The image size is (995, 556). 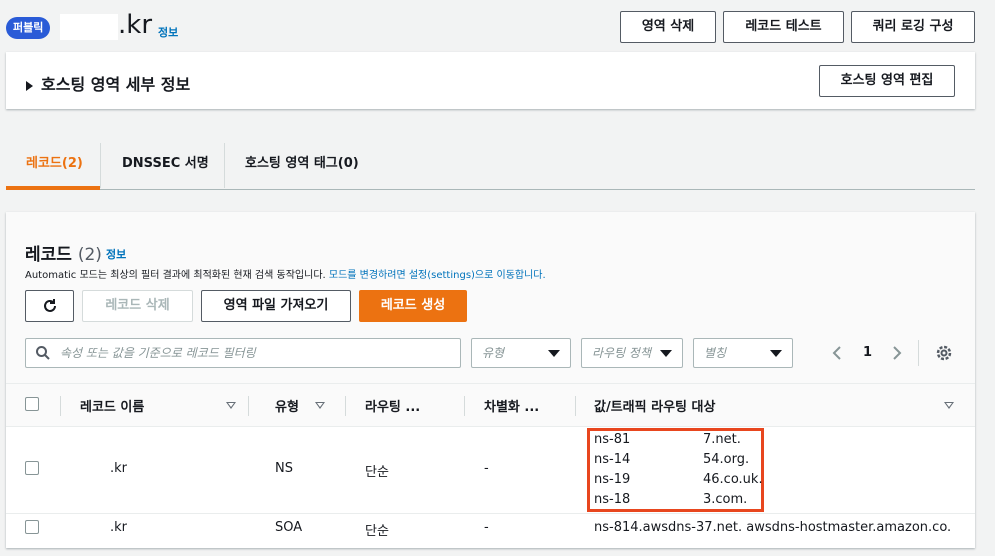 What do you see at coordinates (632, 353) in the screenshot?
I see `routing-filter-select: 라우팅 정책` at bounding box center [632, 353].